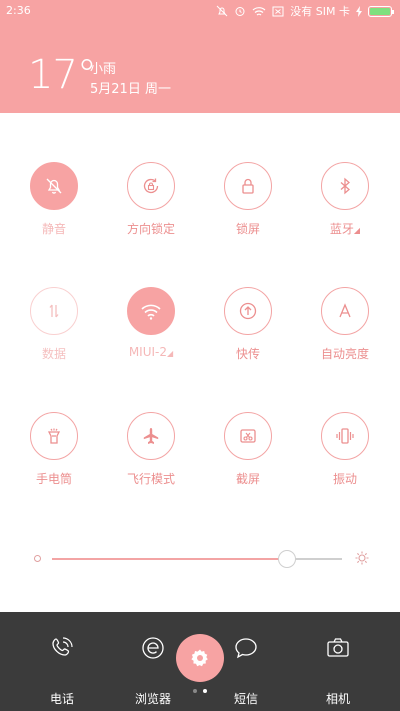  I want to click on toggle-label: 手电筒, so click(53, 479).